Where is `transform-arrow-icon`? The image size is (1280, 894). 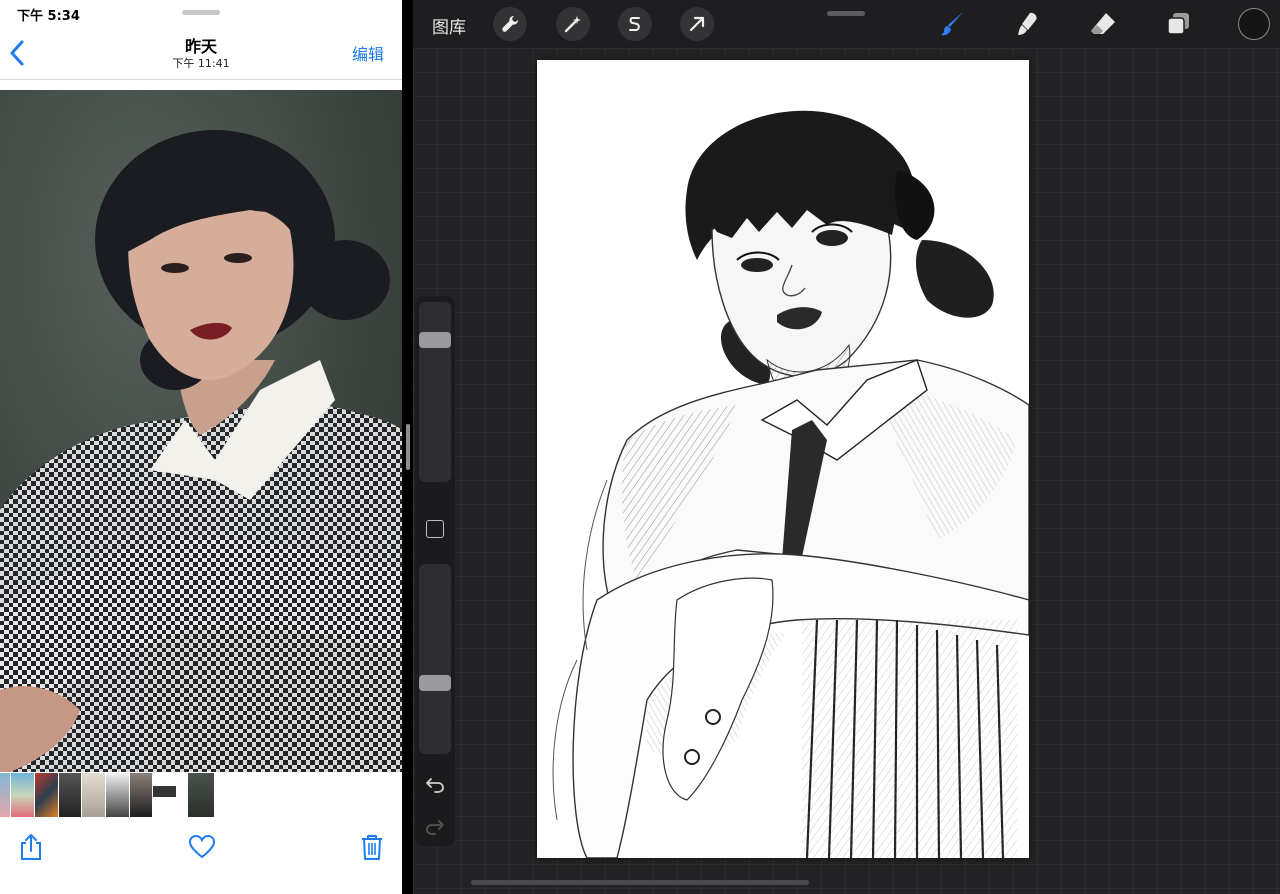 transform-arrow-icon is located at coordinates (697, 24).